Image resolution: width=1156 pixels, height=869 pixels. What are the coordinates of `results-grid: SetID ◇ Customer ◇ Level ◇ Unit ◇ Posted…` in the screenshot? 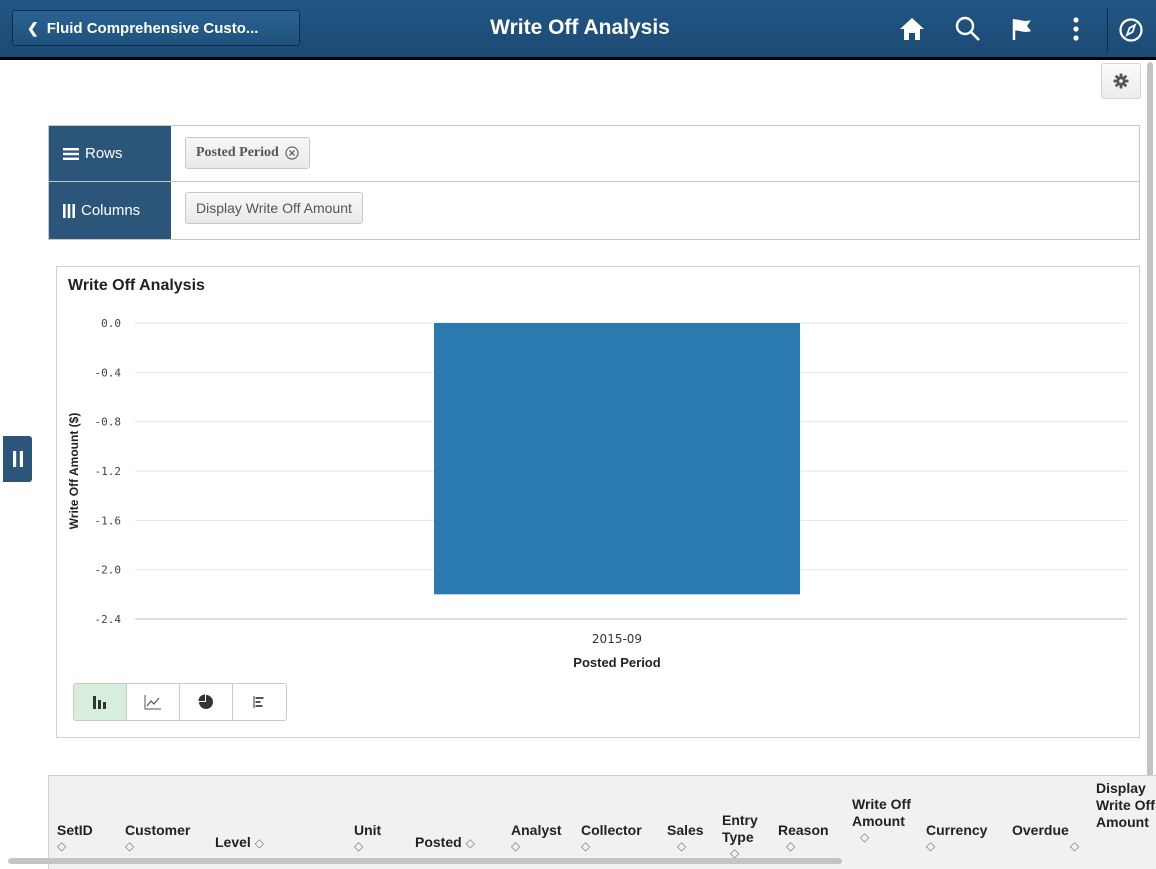 It's located at (602, 822).